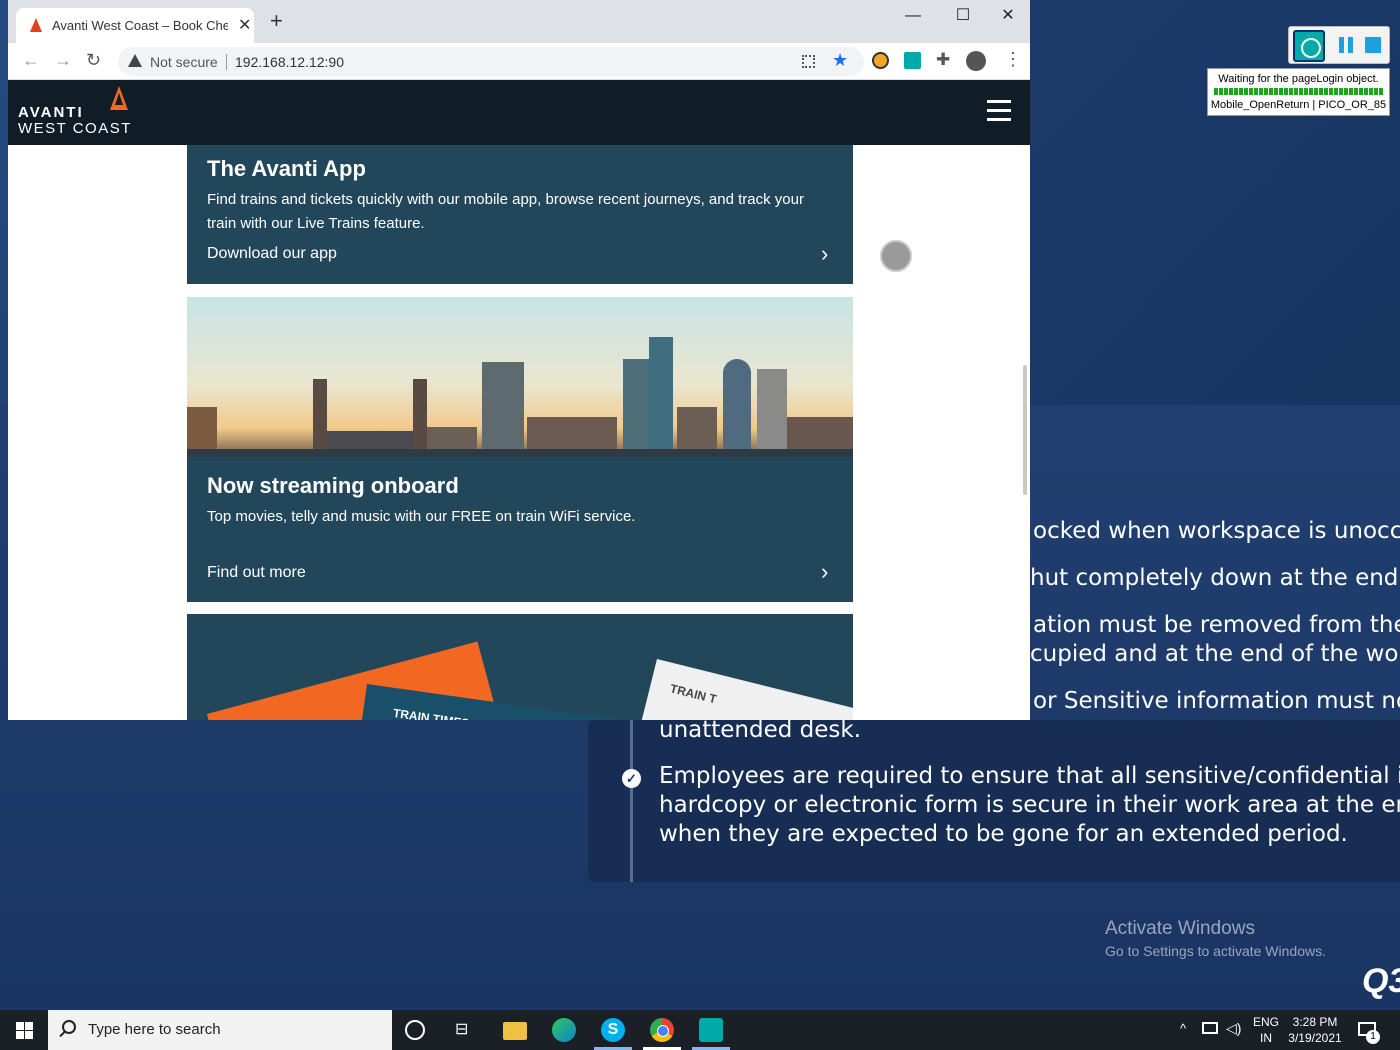  Describe the element at coordinates (1315, 1038) in the screenshot. I see `clock-date: 3/19/2021` at that location.